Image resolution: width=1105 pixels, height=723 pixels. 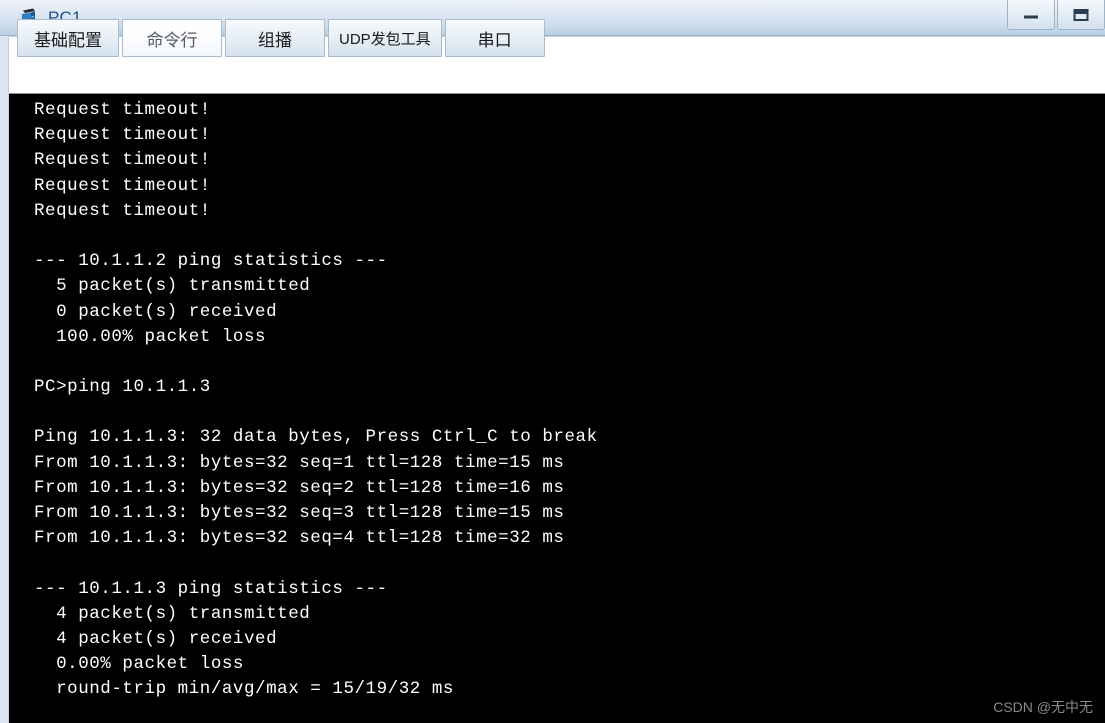 I want to click on tab-multicast: 组播, so click(x=275, y=38).